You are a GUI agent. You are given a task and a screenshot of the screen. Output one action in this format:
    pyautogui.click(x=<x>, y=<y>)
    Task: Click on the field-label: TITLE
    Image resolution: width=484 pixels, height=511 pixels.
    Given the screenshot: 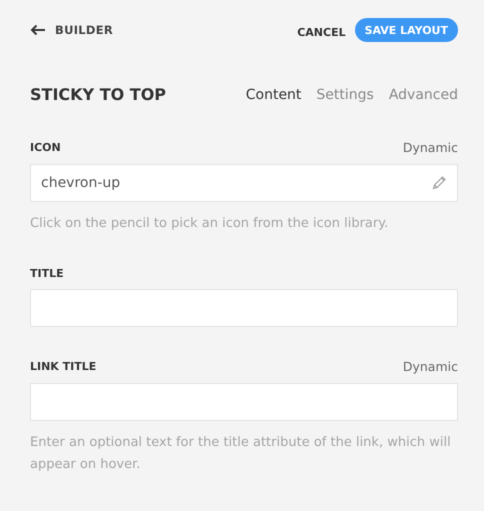 What is the action you would take?
    pyautogui.click(x=47, y=273)
    